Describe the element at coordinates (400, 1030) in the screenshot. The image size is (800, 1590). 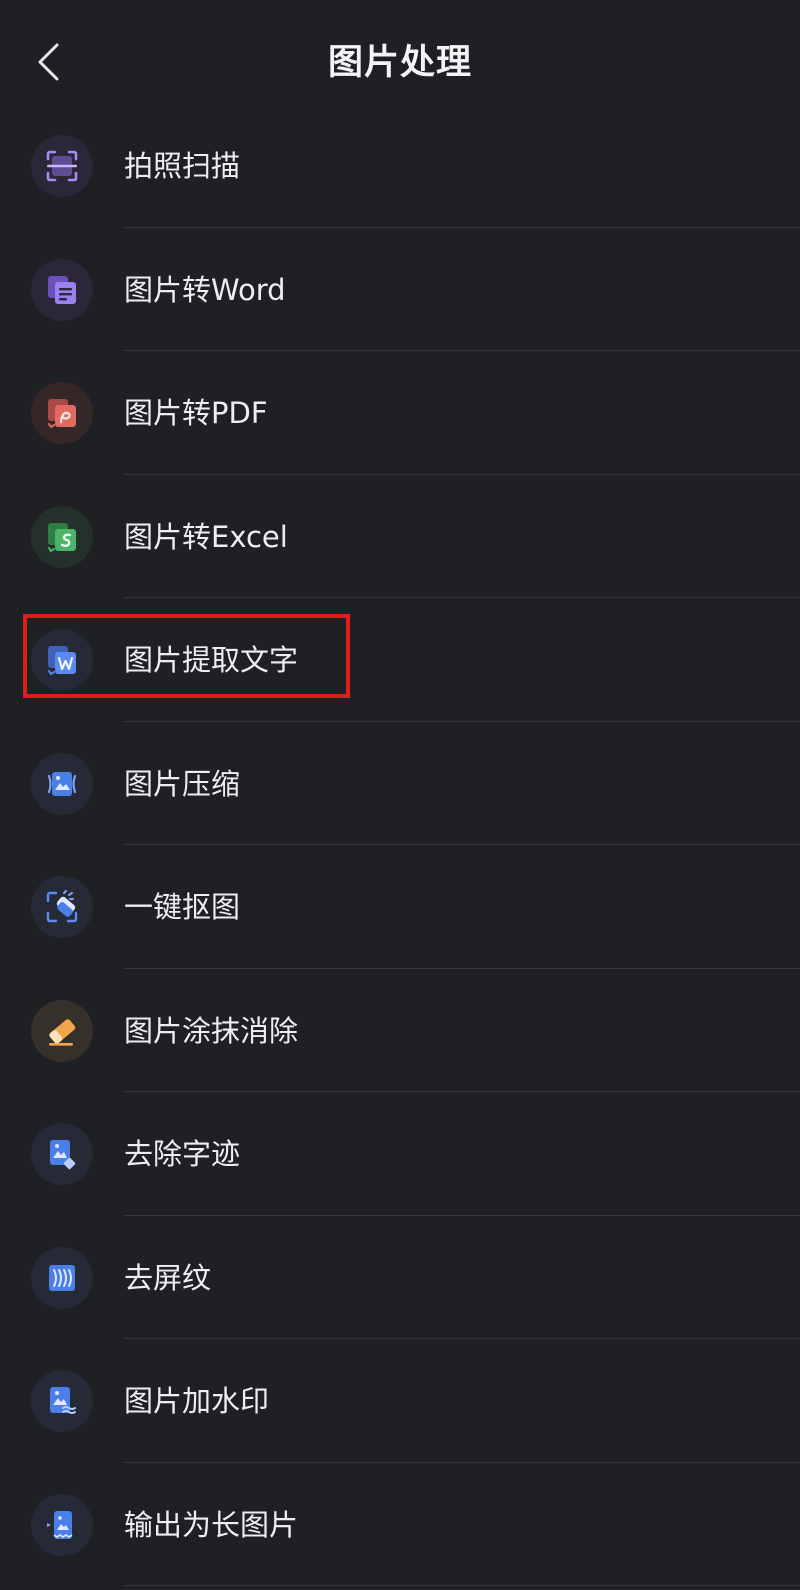
I see `list-item-eraser: 图片涂抹消除` at that location.